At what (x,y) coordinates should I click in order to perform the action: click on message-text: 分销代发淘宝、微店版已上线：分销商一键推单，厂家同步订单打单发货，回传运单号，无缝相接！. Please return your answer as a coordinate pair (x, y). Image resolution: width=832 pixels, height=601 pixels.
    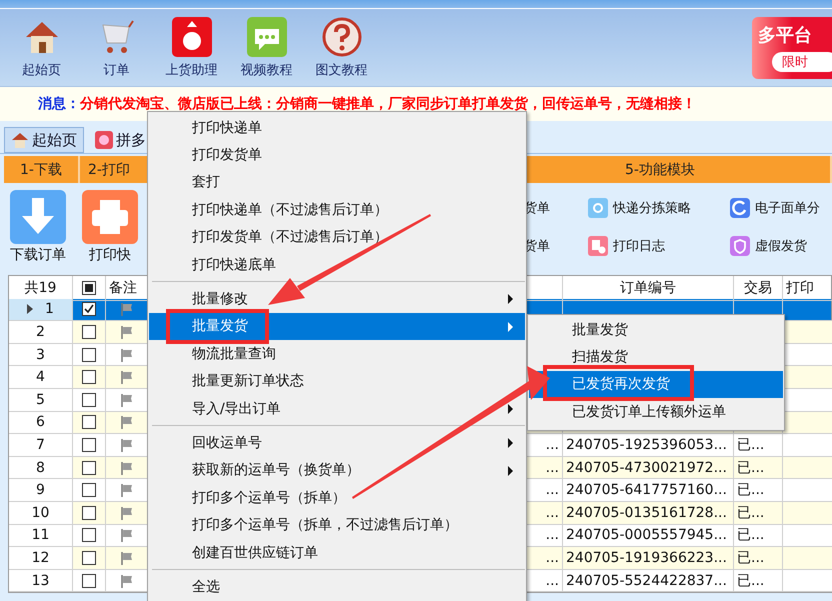
    Looking at the image, I should click on (388, 104).